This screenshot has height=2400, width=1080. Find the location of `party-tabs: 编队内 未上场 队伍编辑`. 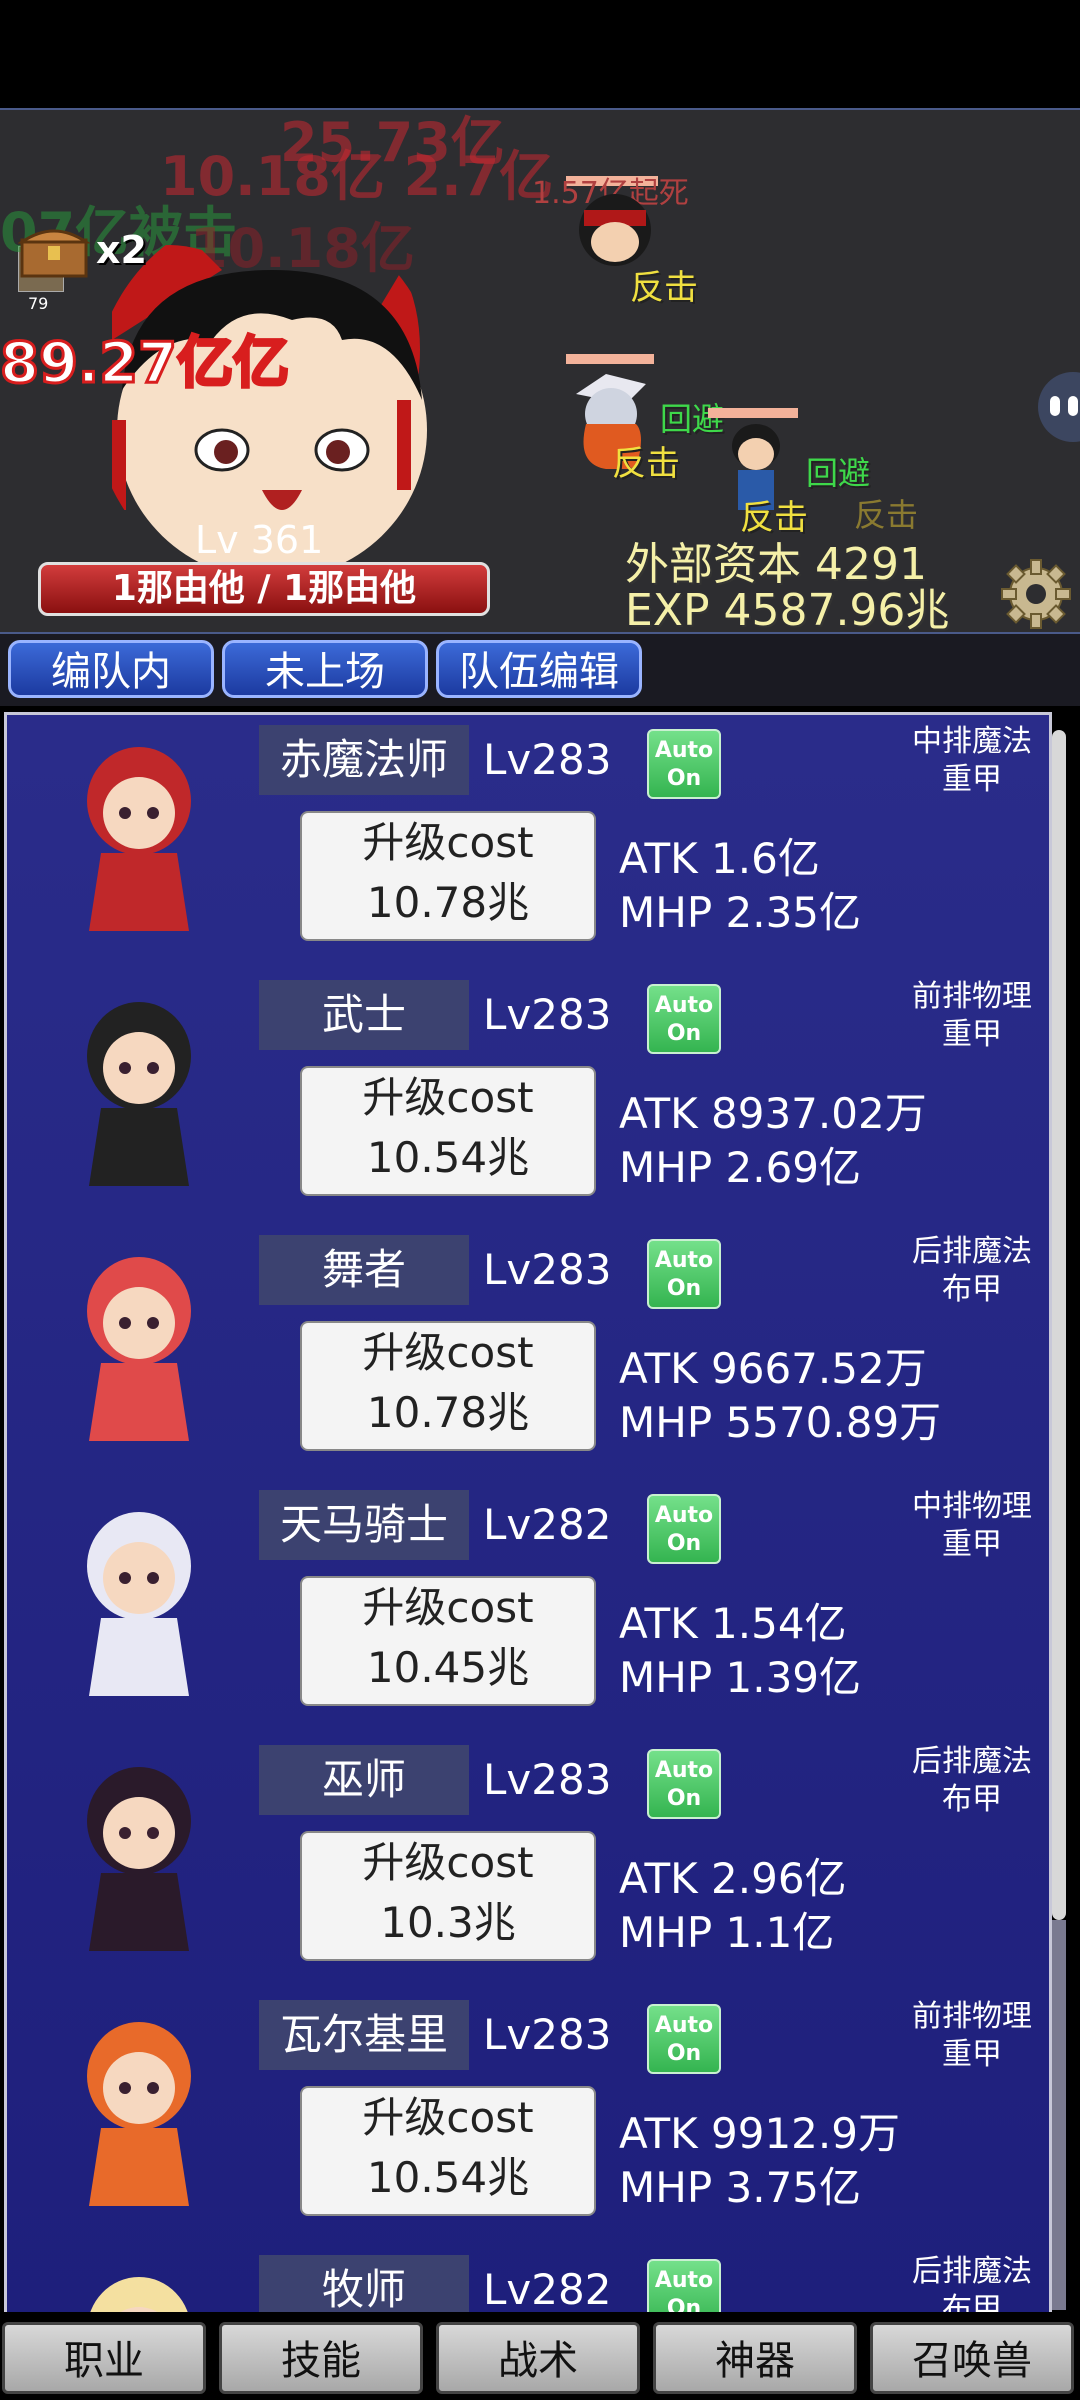

party-tabs: 编队内 未上场 队伍编辑 is located at coordinates (540, 670).